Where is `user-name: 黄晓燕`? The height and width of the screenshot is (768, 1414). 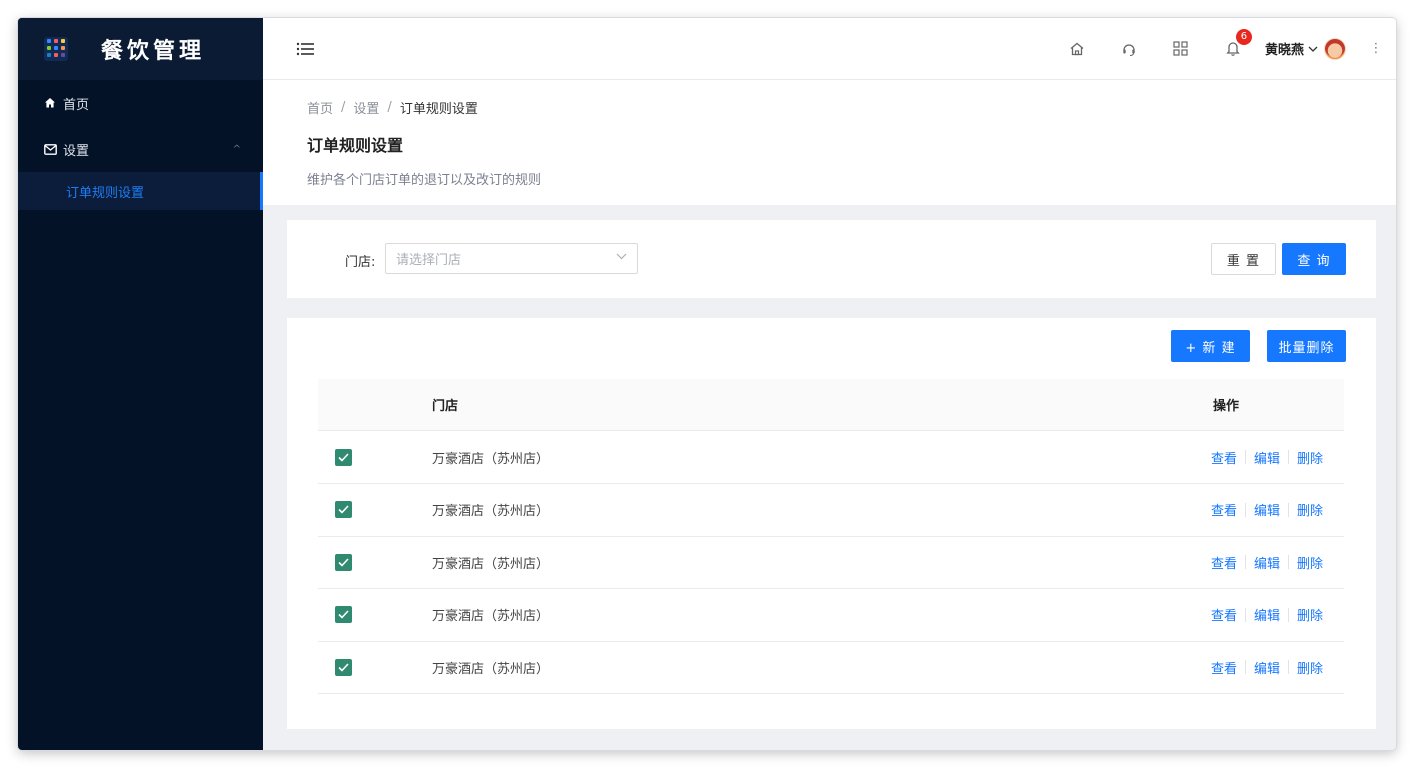 user-name: 黄晓燕 is located at coordinates (1284, 50).